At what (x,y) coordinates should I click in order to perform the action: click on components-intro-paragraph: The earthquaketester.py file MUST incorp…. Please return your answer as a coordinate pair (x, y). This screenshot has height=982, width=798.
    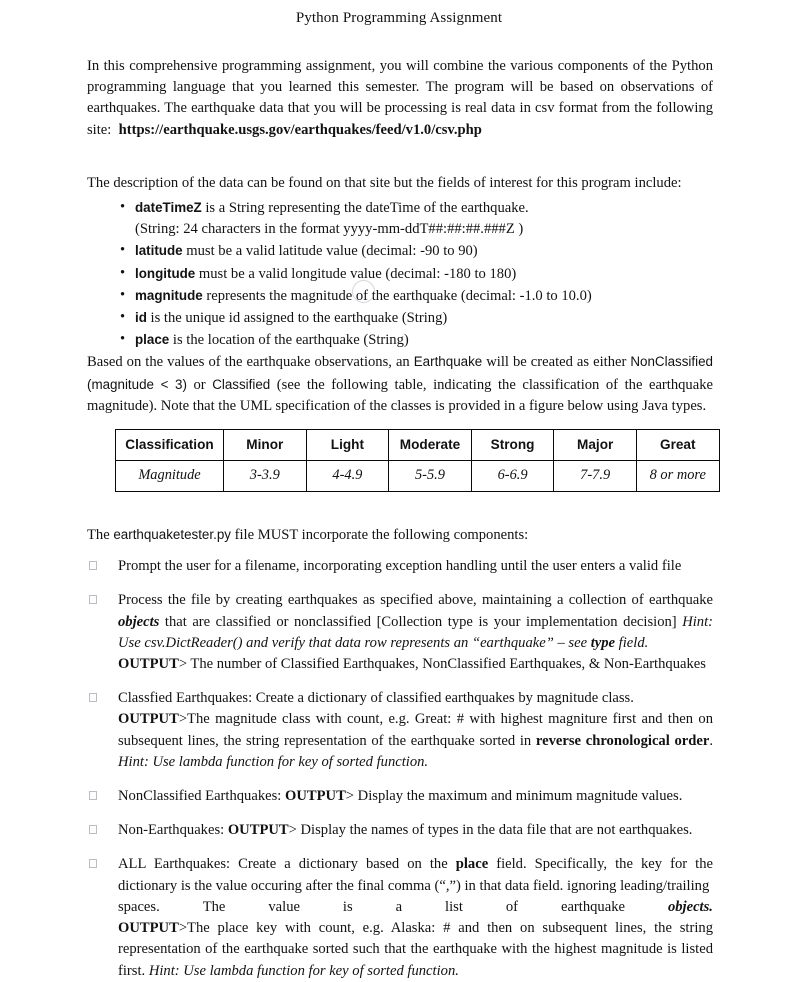
    Looking at the image, I should click on (400, 535).